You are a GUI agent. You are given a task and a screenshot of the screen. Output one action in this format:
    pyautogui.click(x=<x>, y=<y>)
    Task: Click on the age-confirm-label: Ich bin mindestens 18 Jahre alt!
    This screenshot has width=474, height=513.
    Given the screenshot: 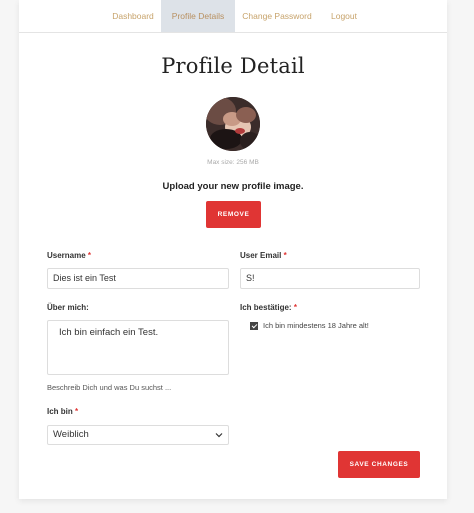 What is the action you would take?
    pyautogui.click(x=316, y=325)
    